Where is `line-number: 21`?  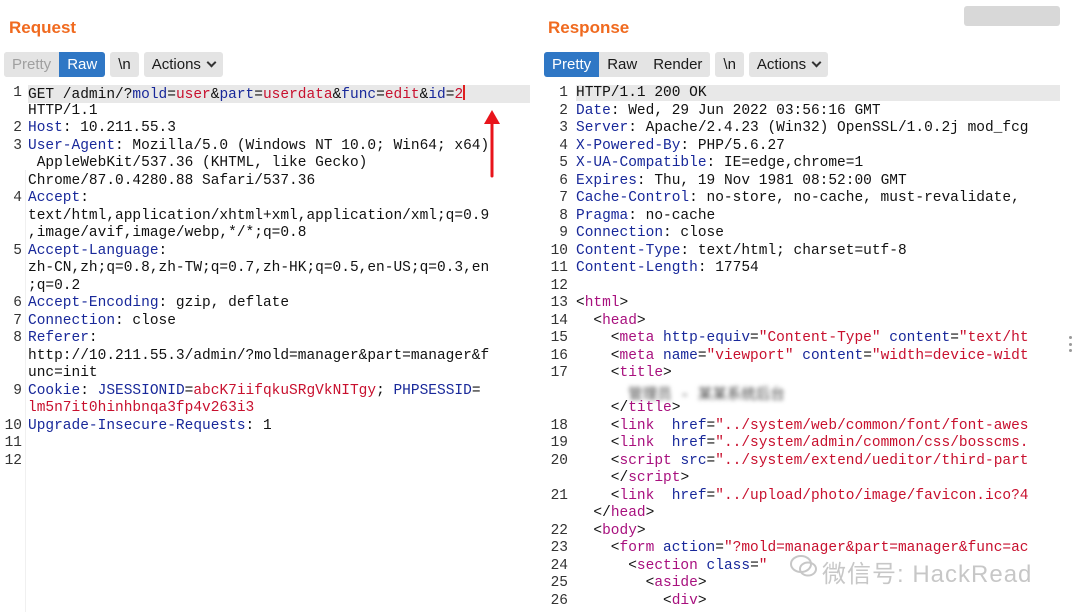
line-number: 21 is located at coordinates (559, 495).